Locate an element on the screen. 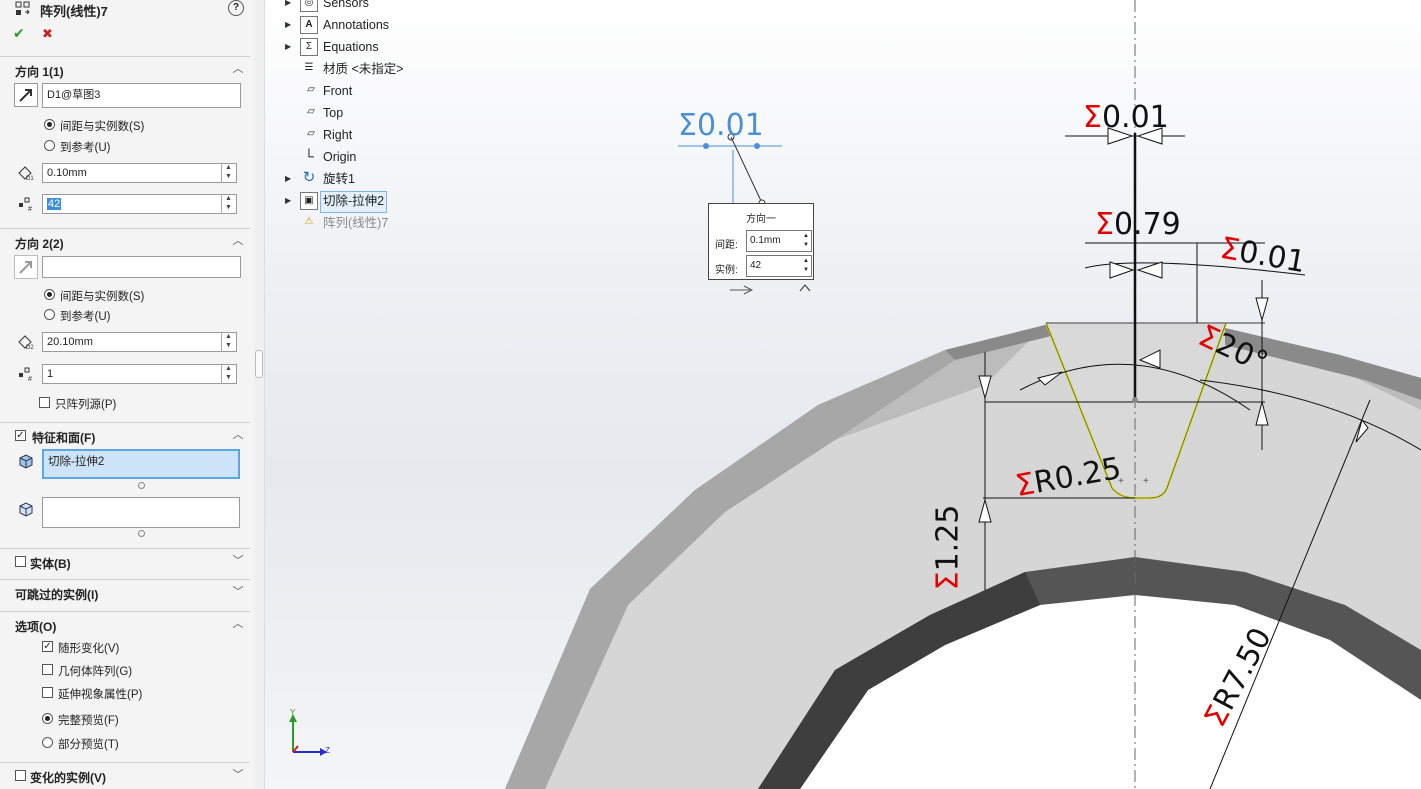 Image resolution: width=1421 pixels, height=789 pixels. tree-item-material: 材质 <未指定> is located at coordinates (363, 69).